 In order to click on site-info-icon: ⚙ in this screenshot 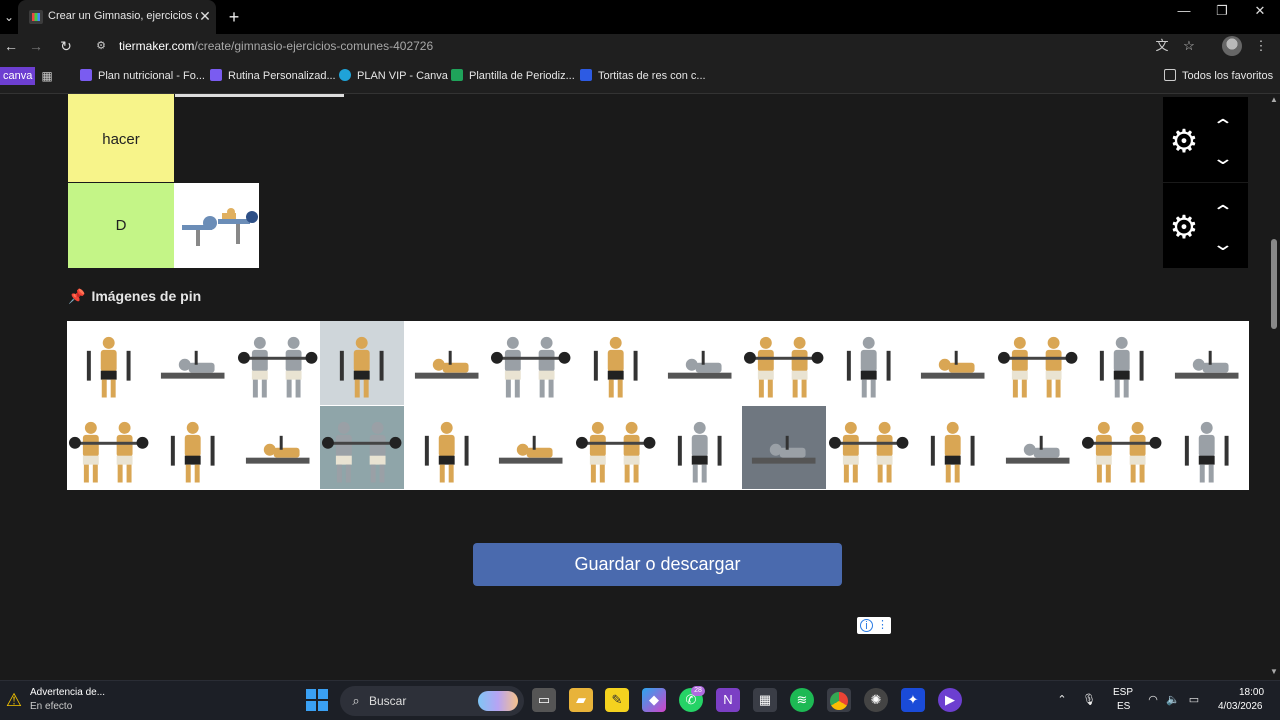, I will do `click(101, 46)`.